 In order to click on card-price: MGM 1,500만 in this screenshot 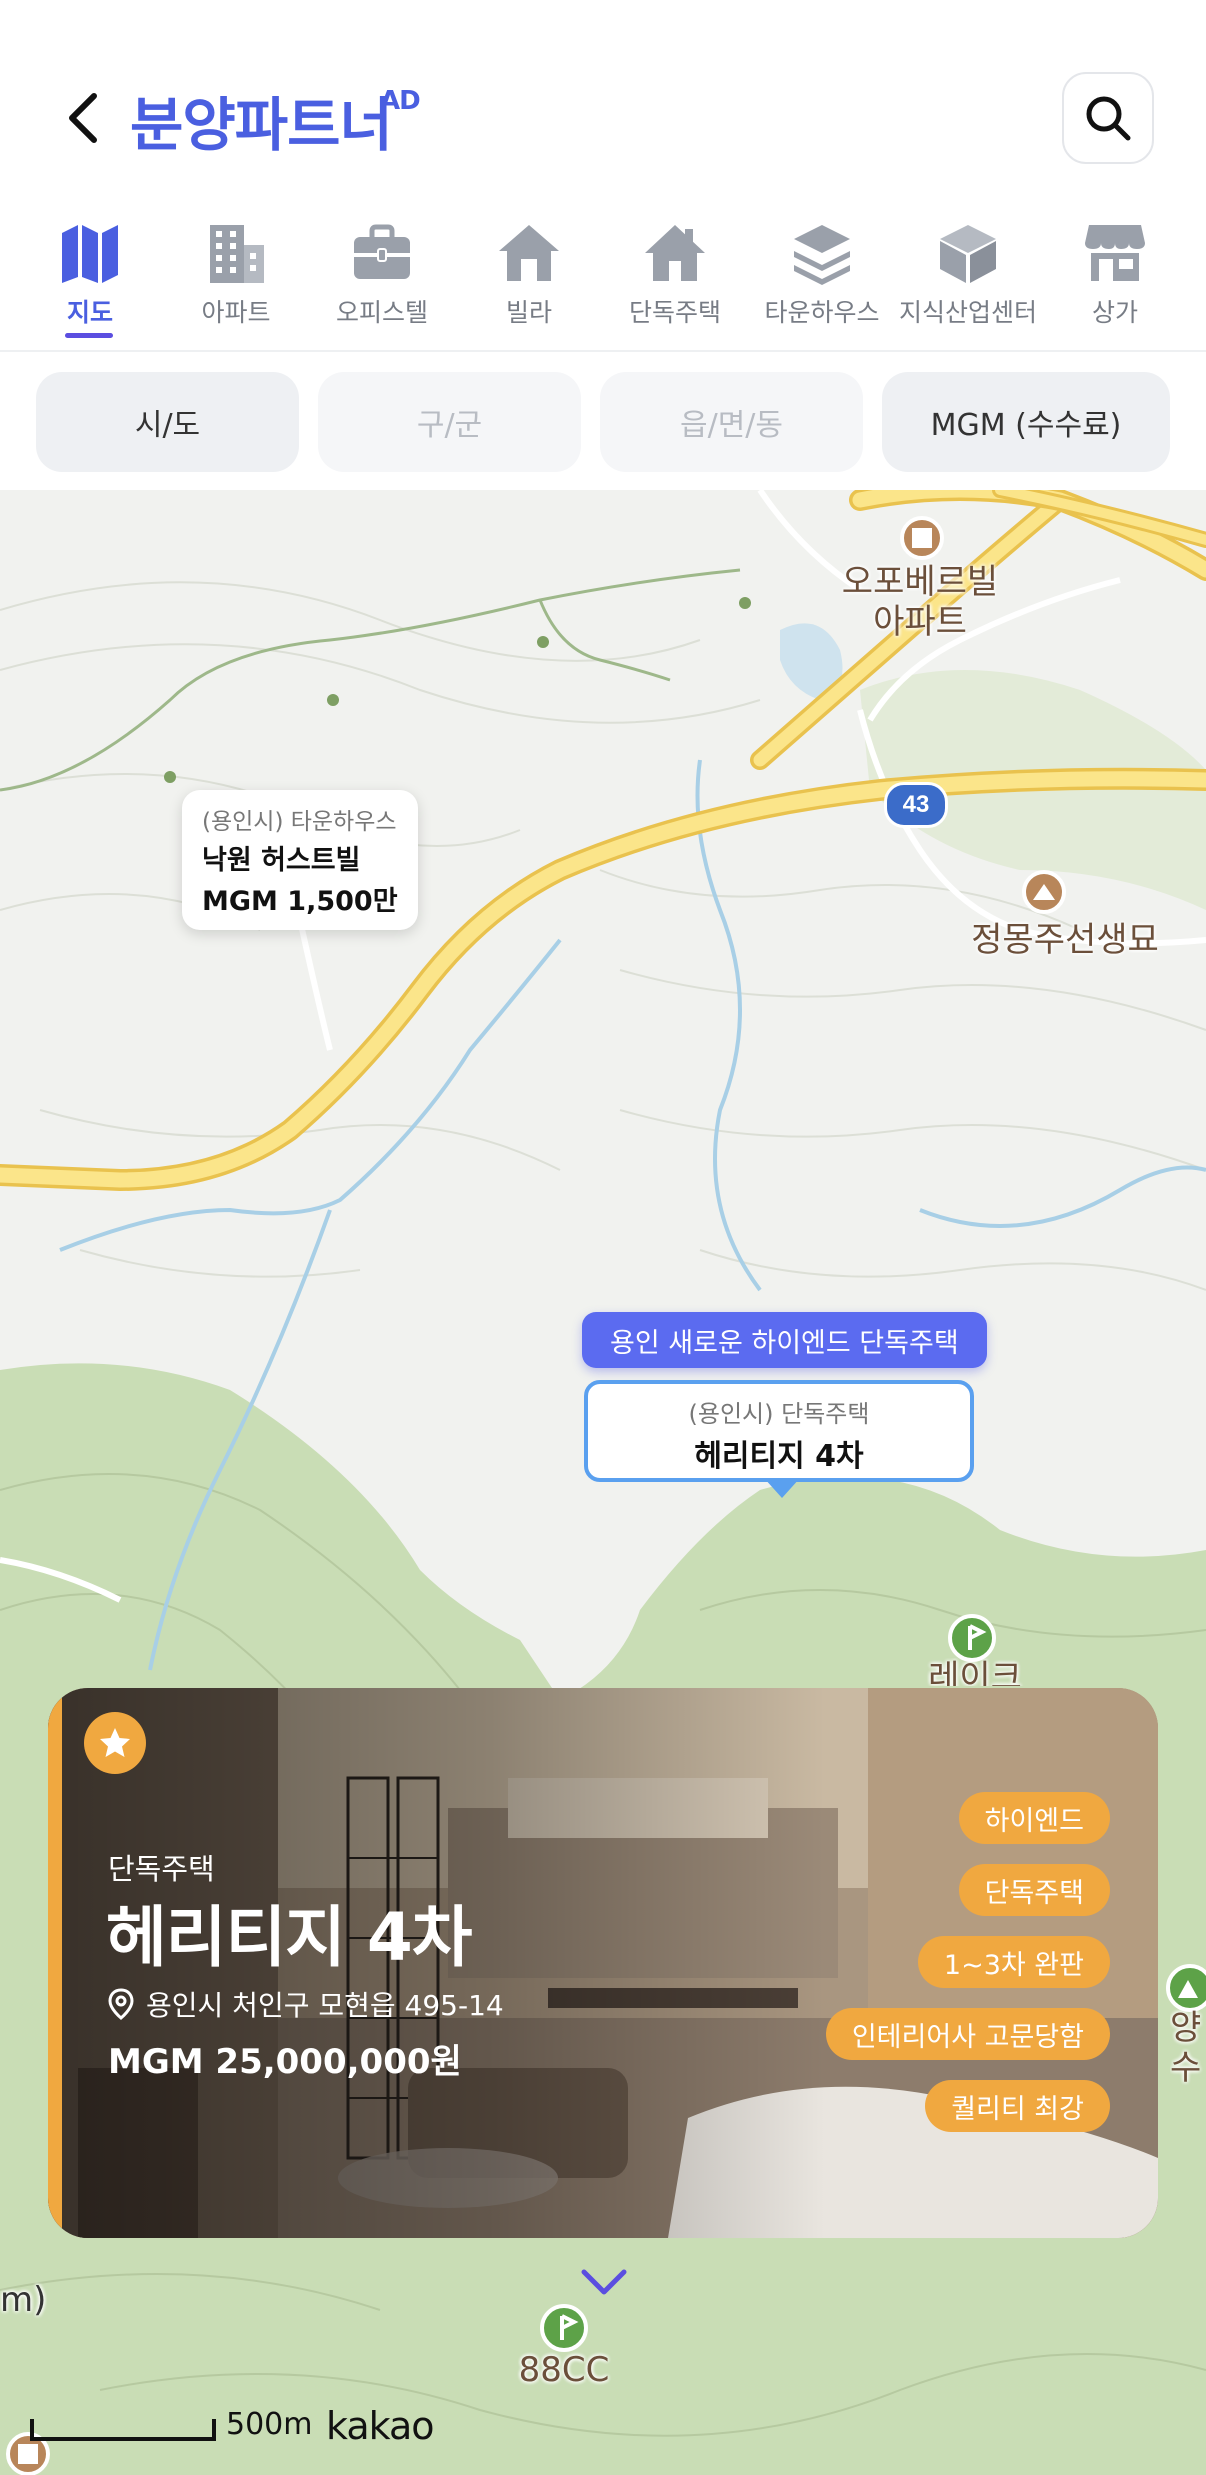, I will do `click(300, 901)`.